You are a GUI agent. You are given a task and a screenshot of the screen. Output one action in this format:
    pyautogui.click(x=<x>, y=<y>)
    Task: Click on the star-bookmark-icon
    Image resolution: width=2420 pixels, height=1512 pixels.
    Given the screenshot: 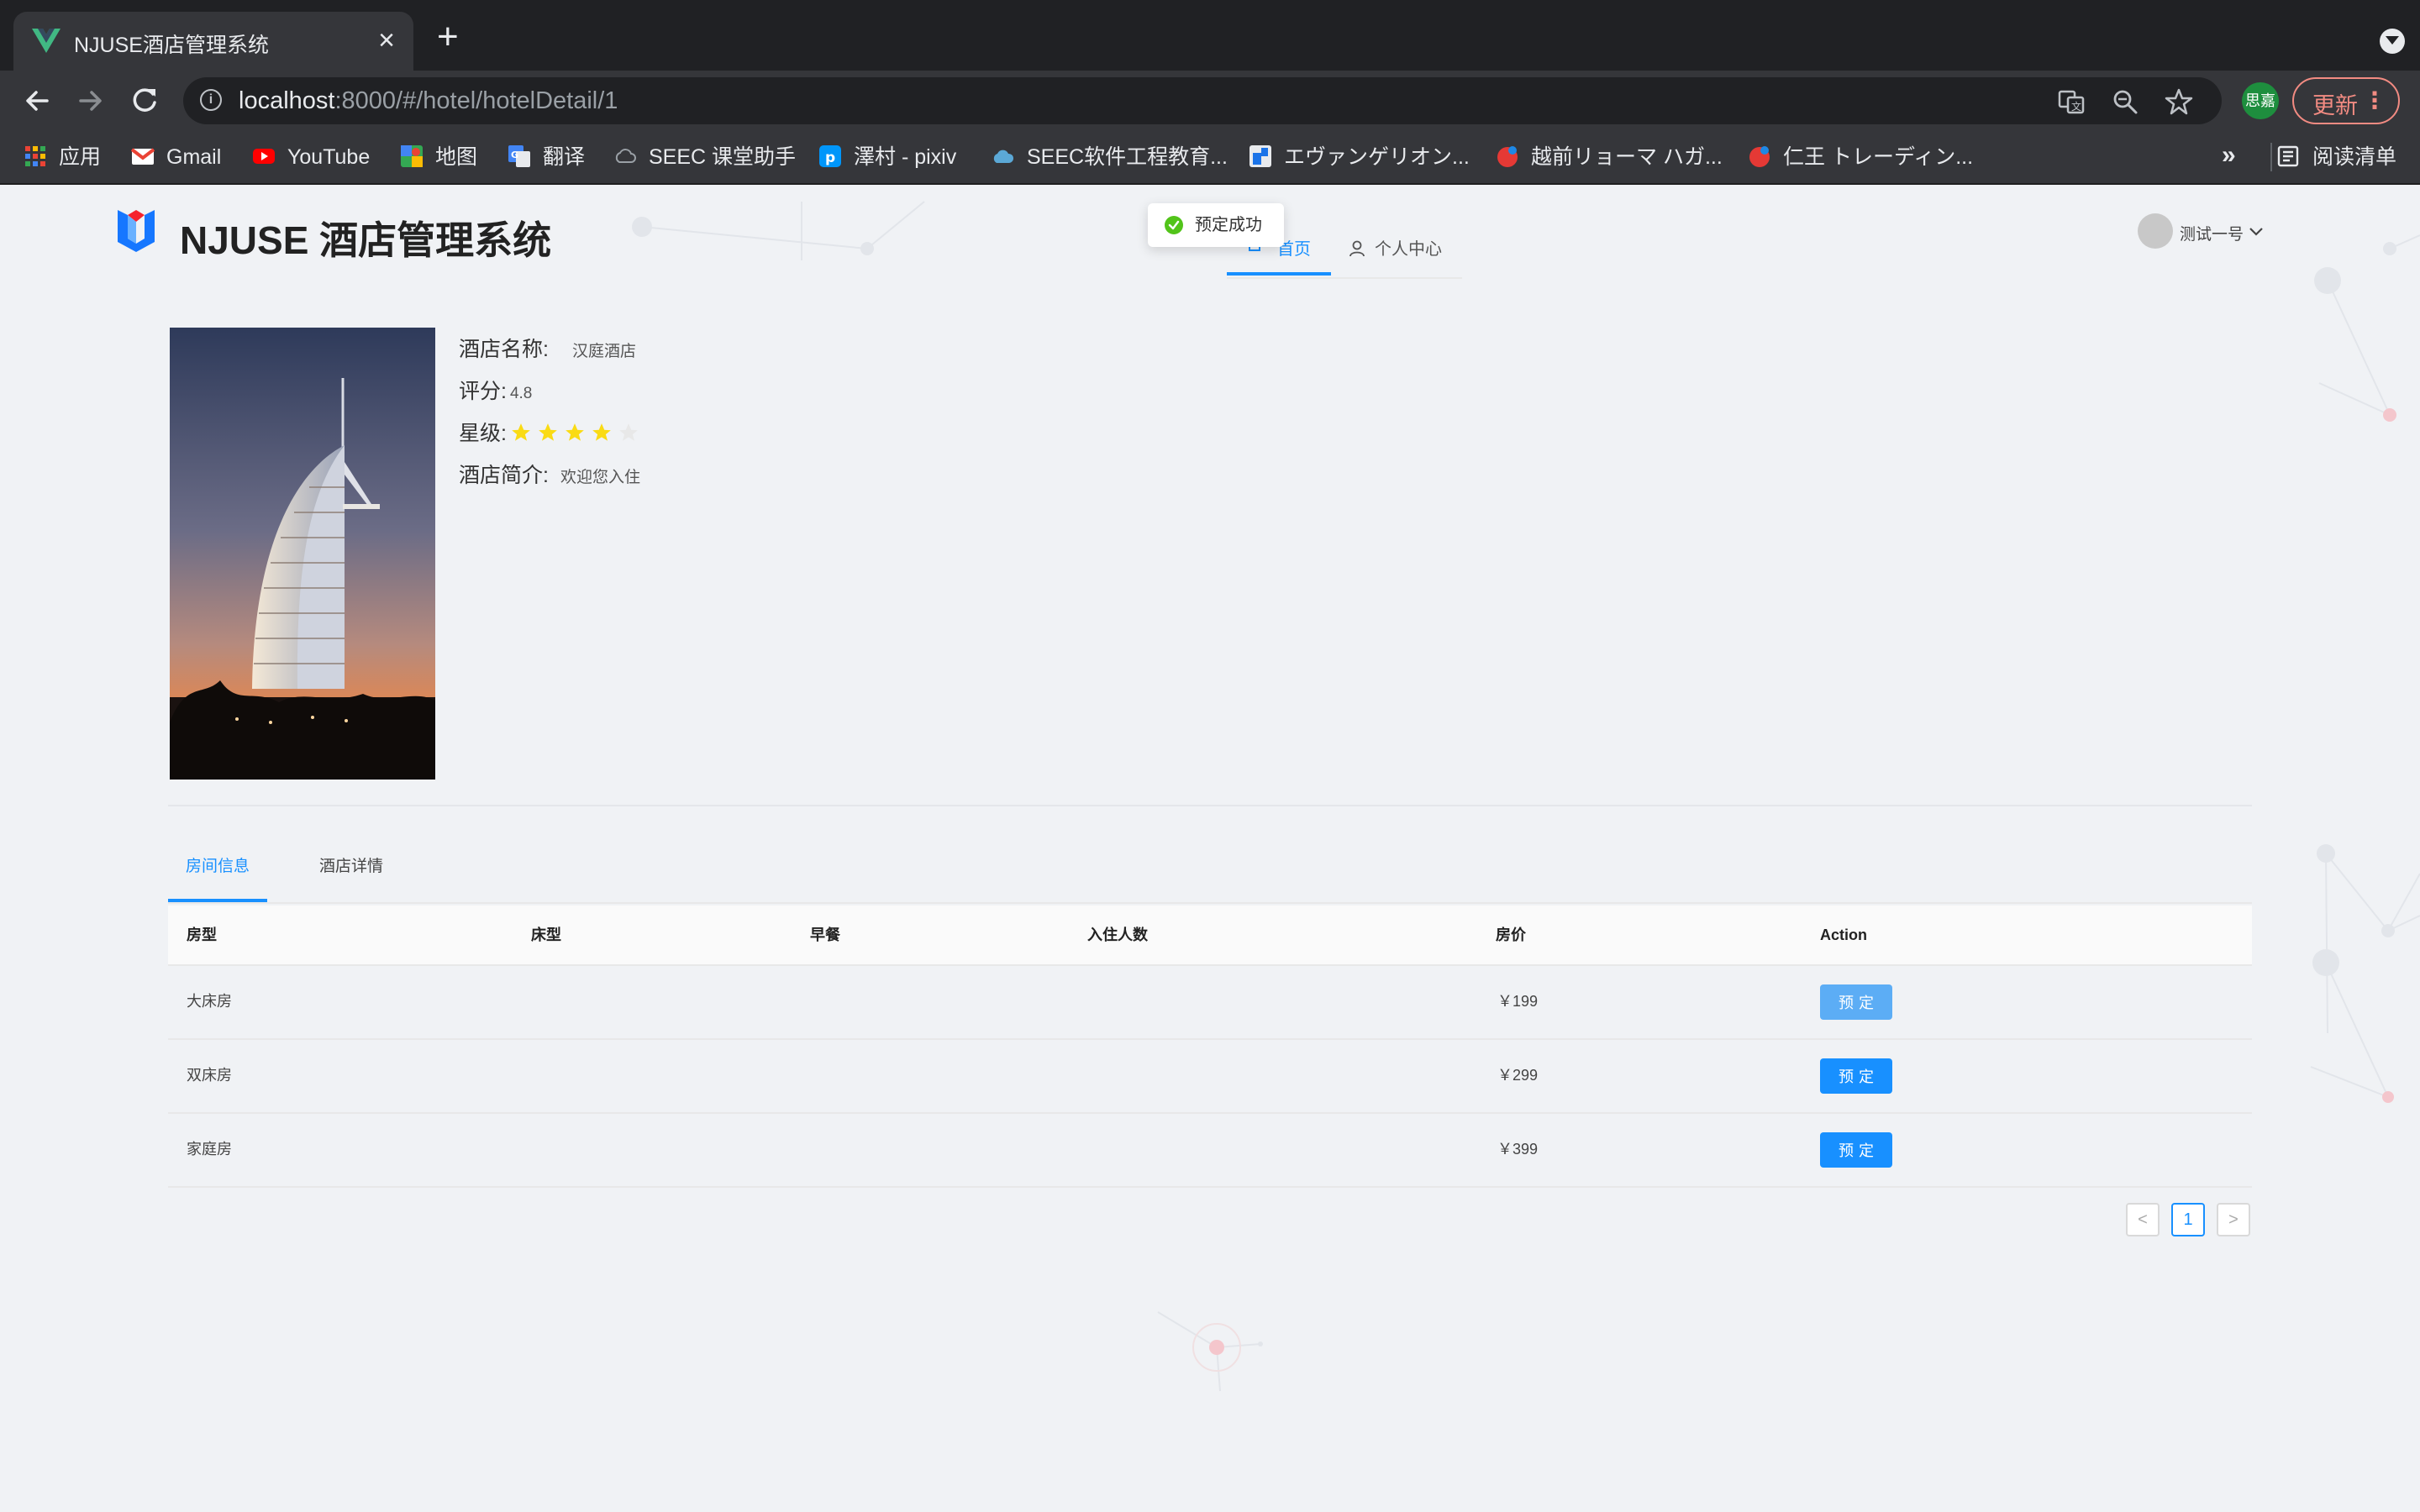 What is the action you would take?
    pyautogui.click(x=2179, y=101)
    